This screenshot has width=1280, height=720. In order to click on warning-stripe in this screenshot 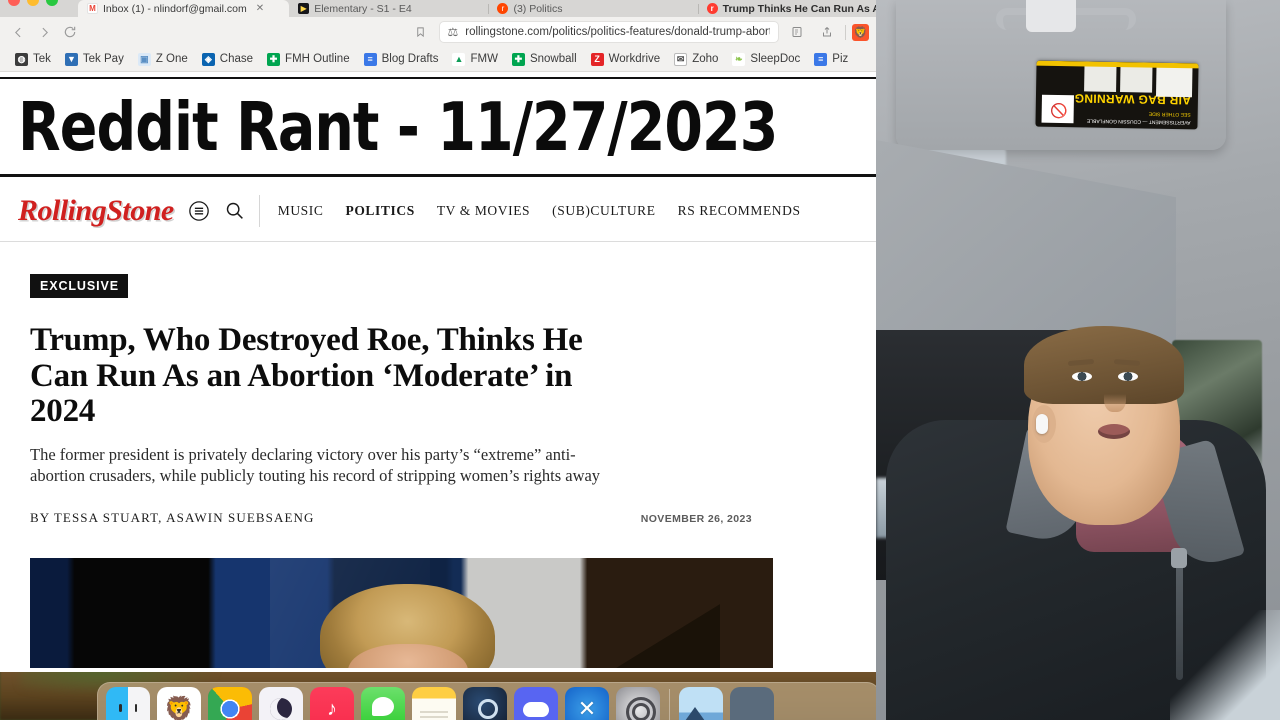, I will do `click(1117, 64)`.